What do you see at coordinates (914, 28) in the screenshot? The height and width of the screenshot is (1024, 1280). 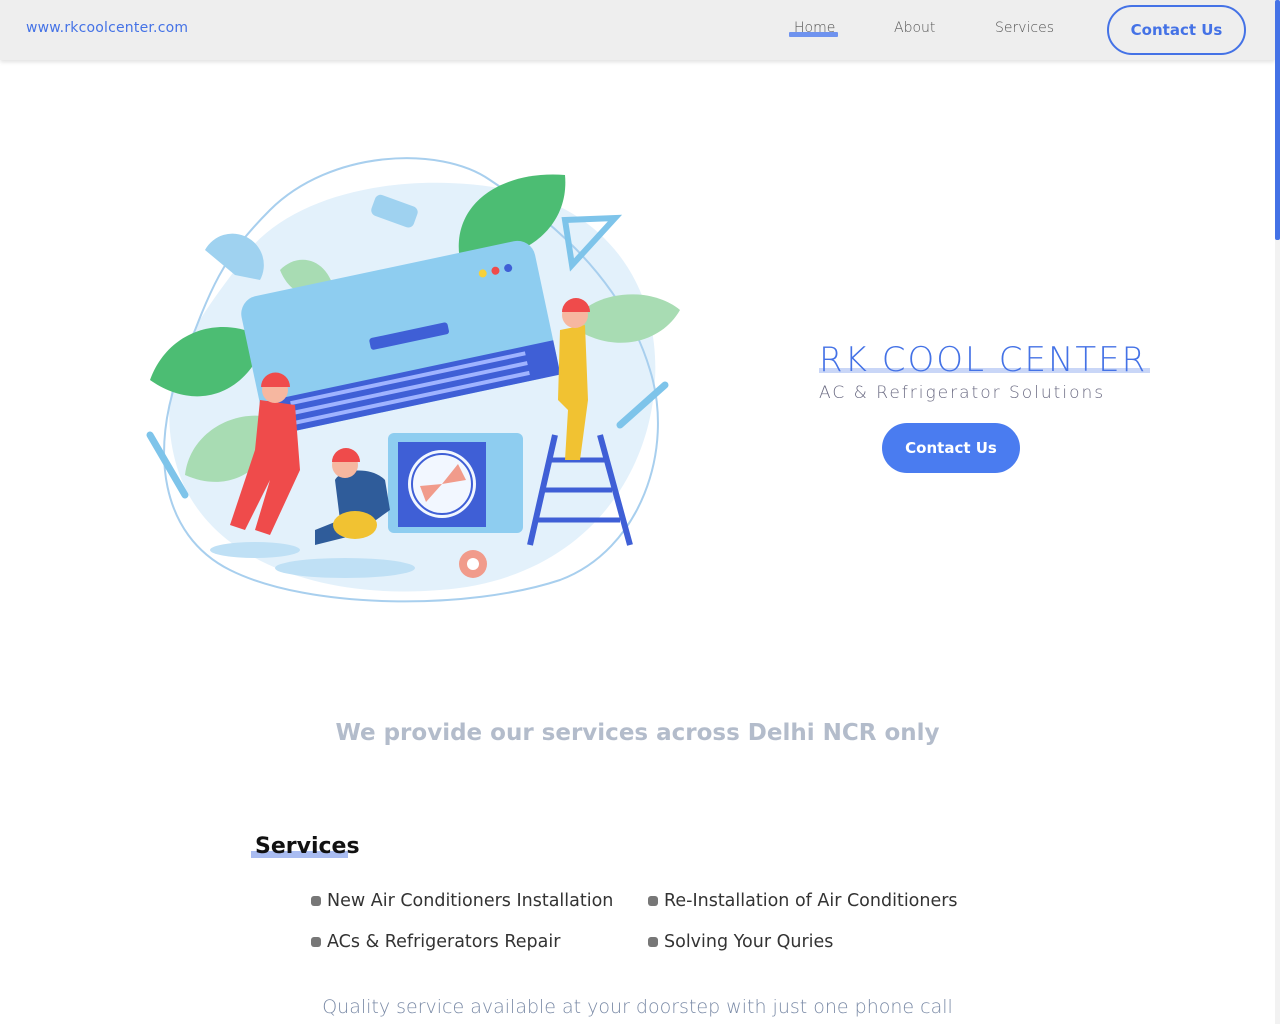 I see `nav-about-link: About` at bounding box center [914, 28].